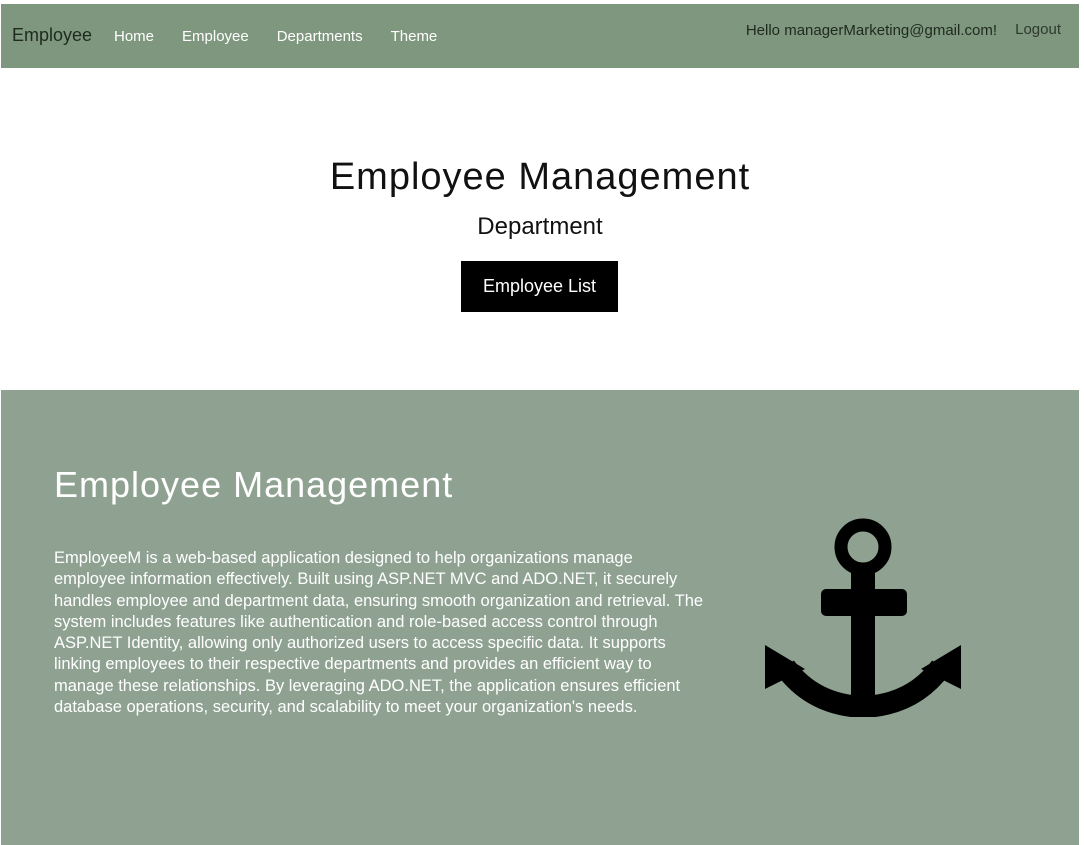 The image size is (1084, 845). Describe the element at coordinates (540, 226) in the screenshot. I see `hero-subtitle: Department` at that location.